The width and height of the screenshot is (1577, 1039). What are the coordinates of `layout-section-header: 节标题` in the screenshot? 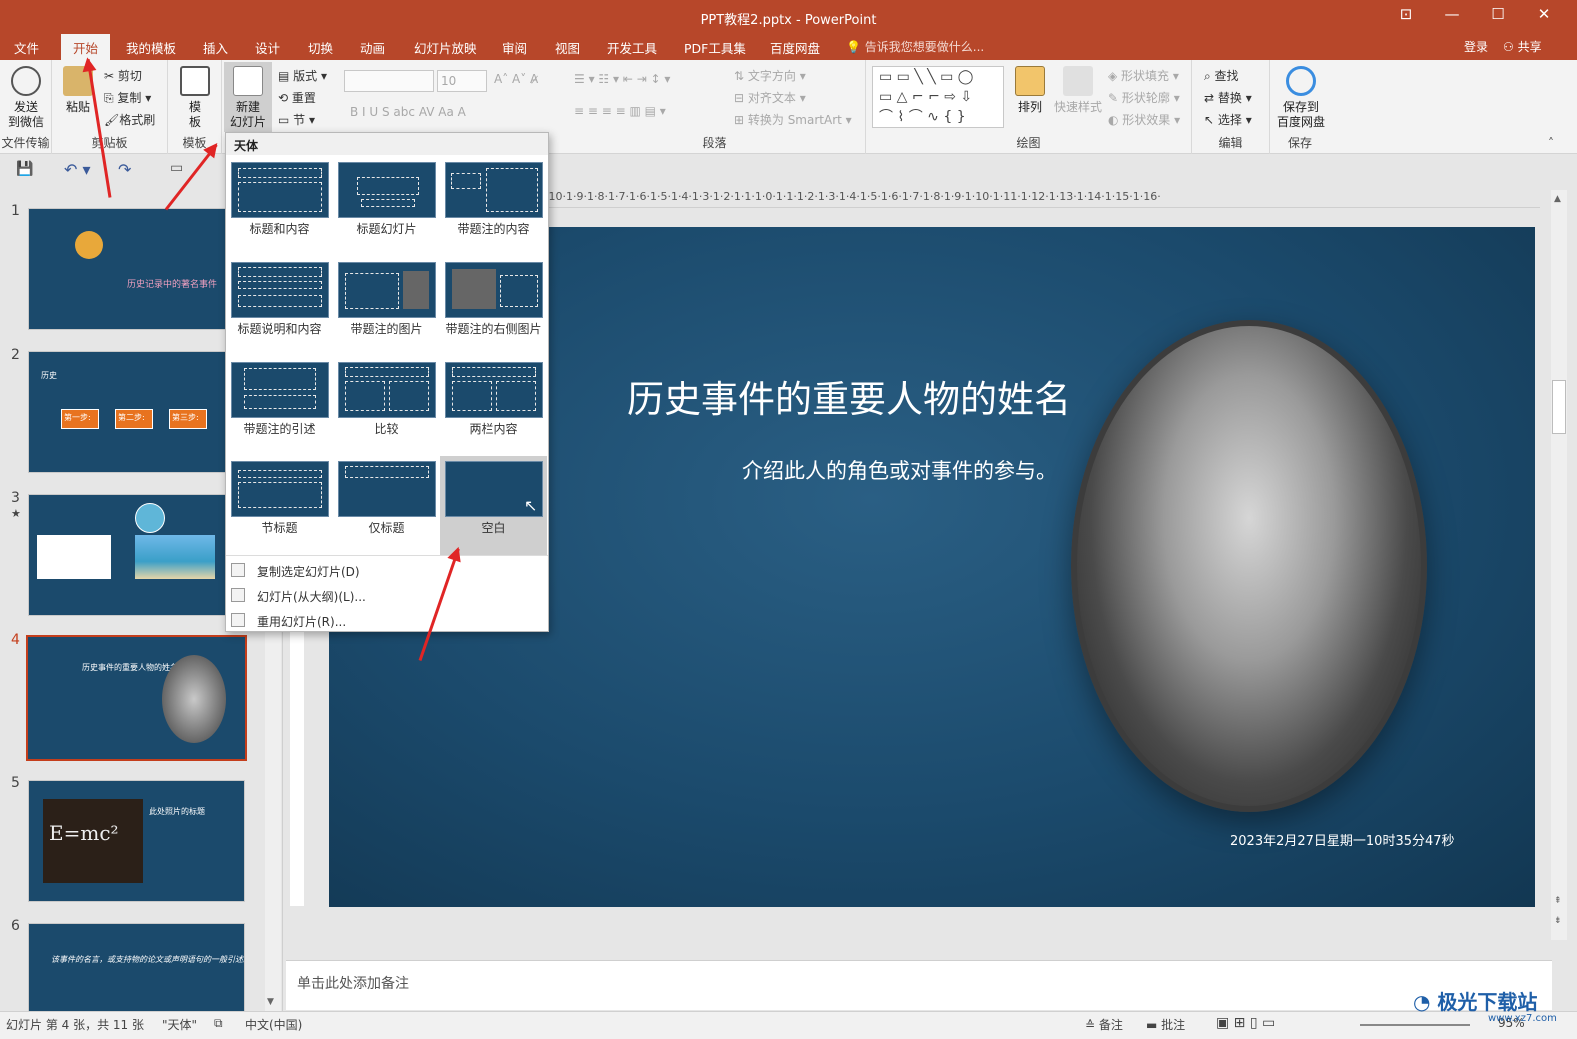 It's located at (279, 505).